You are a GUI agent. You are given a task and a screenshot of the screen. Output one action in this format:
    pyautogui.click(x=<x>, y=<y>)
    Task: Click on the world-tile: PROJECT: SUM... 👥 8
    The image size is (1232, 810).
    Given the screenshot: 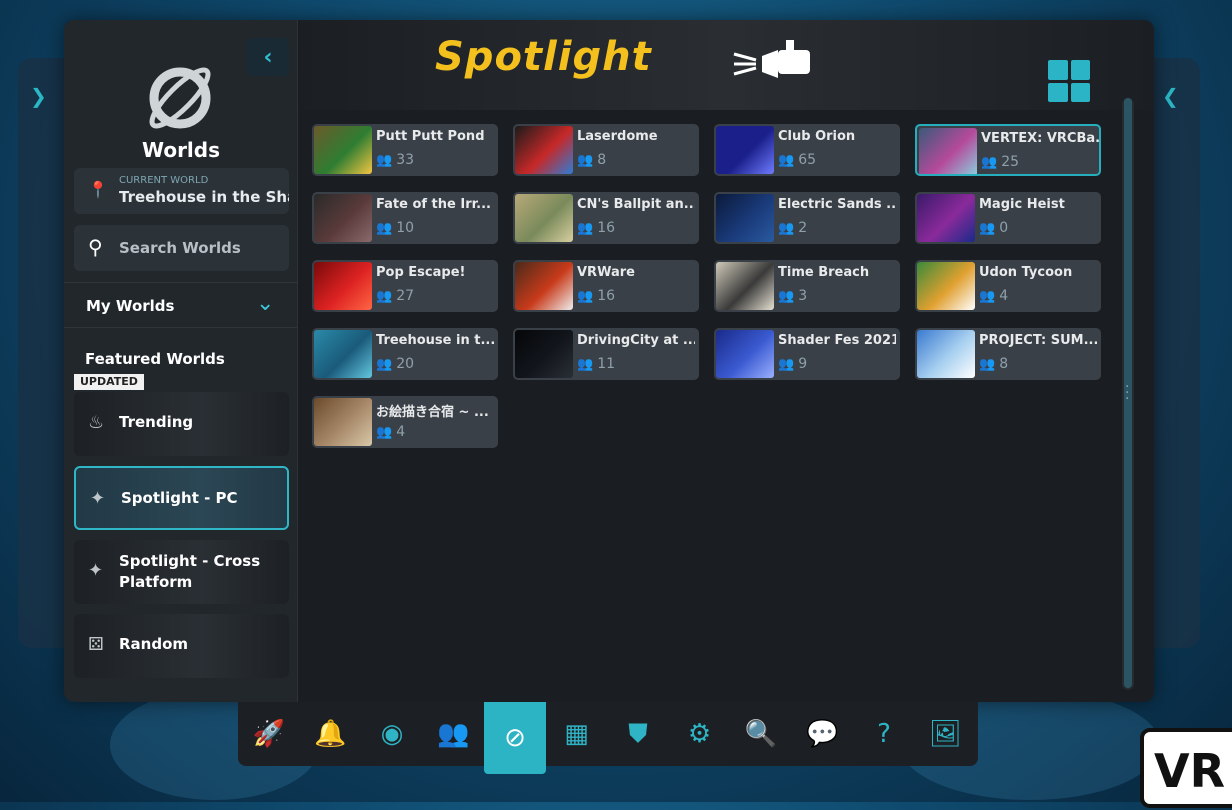 What is the action you would take?
    pyautogui.click(x=1008, y=354)
    